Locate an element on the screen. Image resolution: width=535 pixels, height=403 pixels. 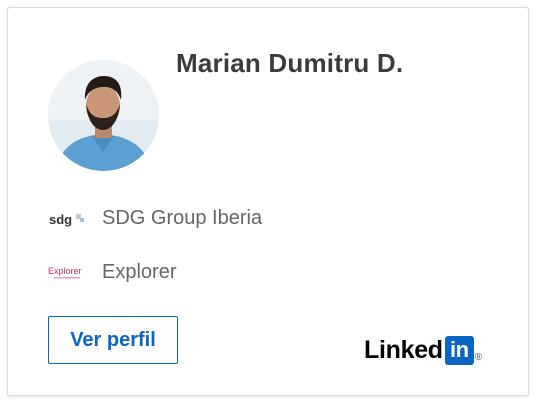
company-name: Explorer is located at coordinates (139, 272).